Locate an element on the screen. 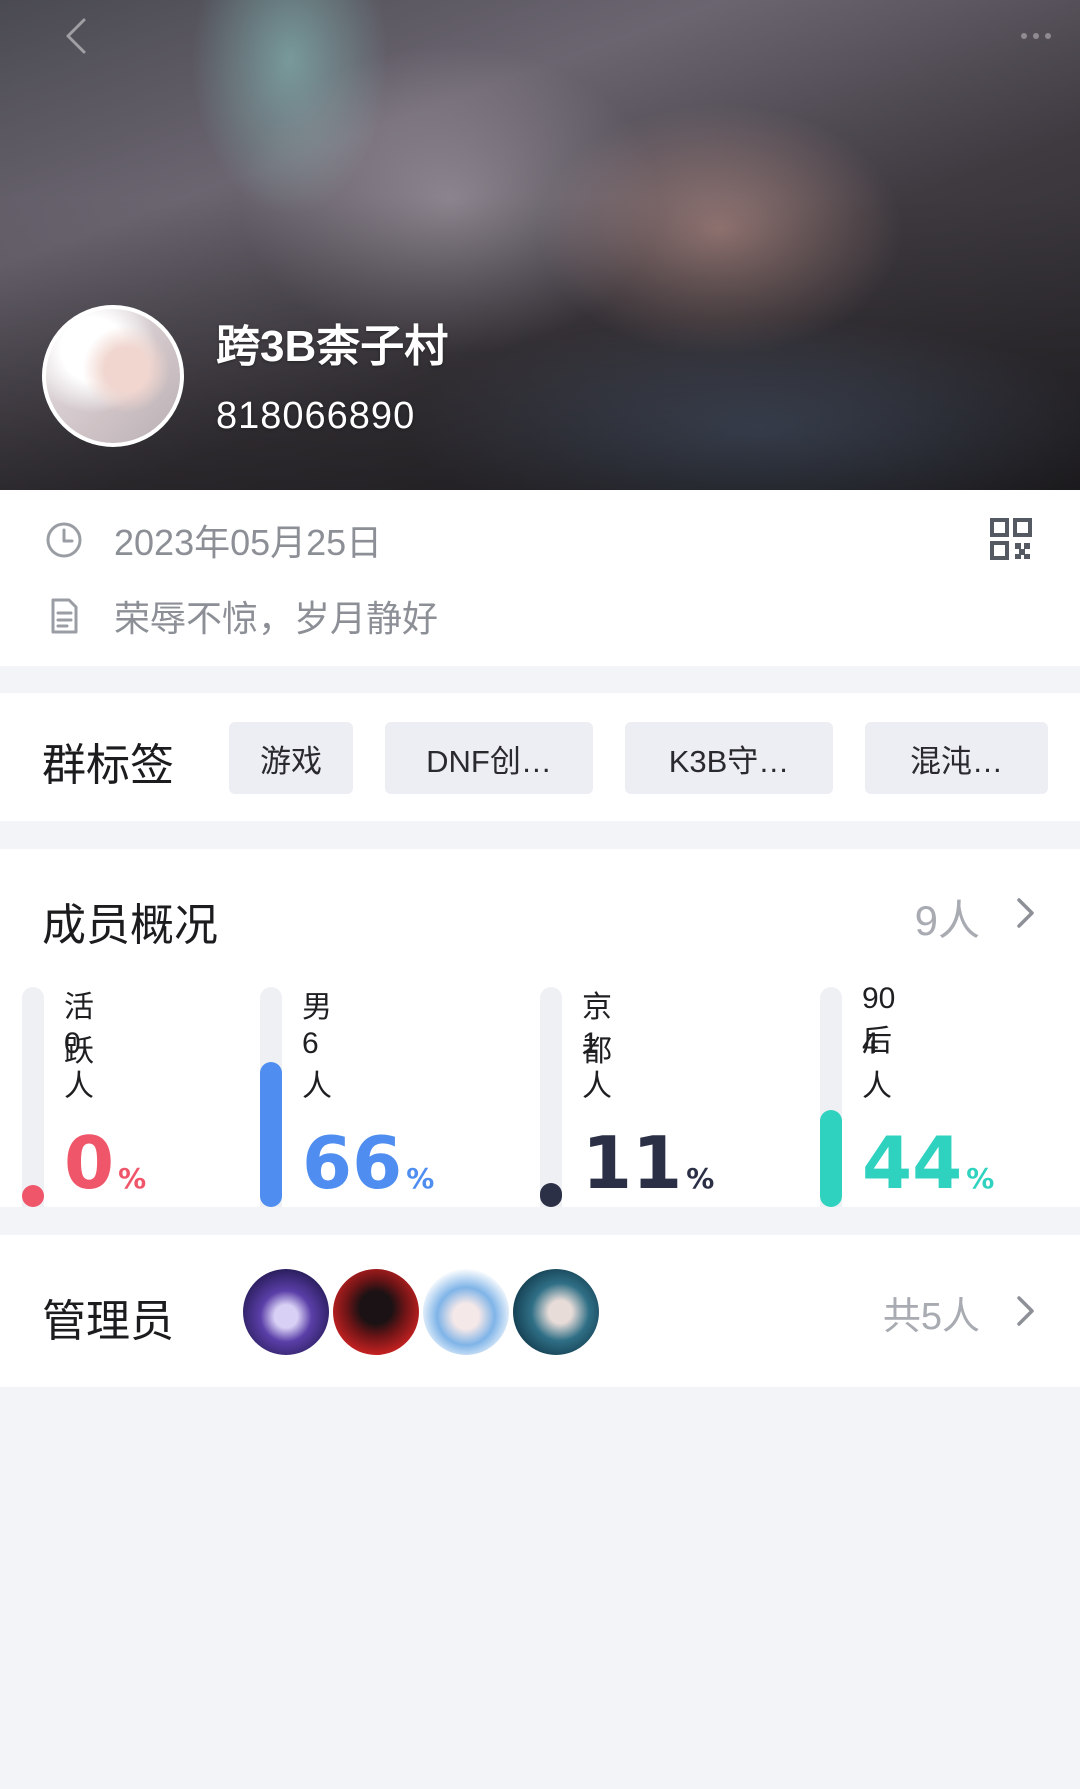  stat-label: 男 is located at coordinates (317, 1007).